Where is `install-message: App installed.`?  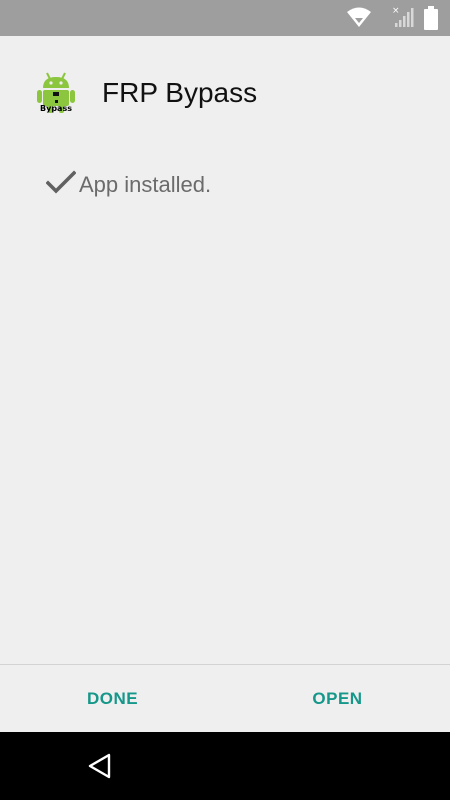 install-message: App installed. is located at coordinates (145, 184).